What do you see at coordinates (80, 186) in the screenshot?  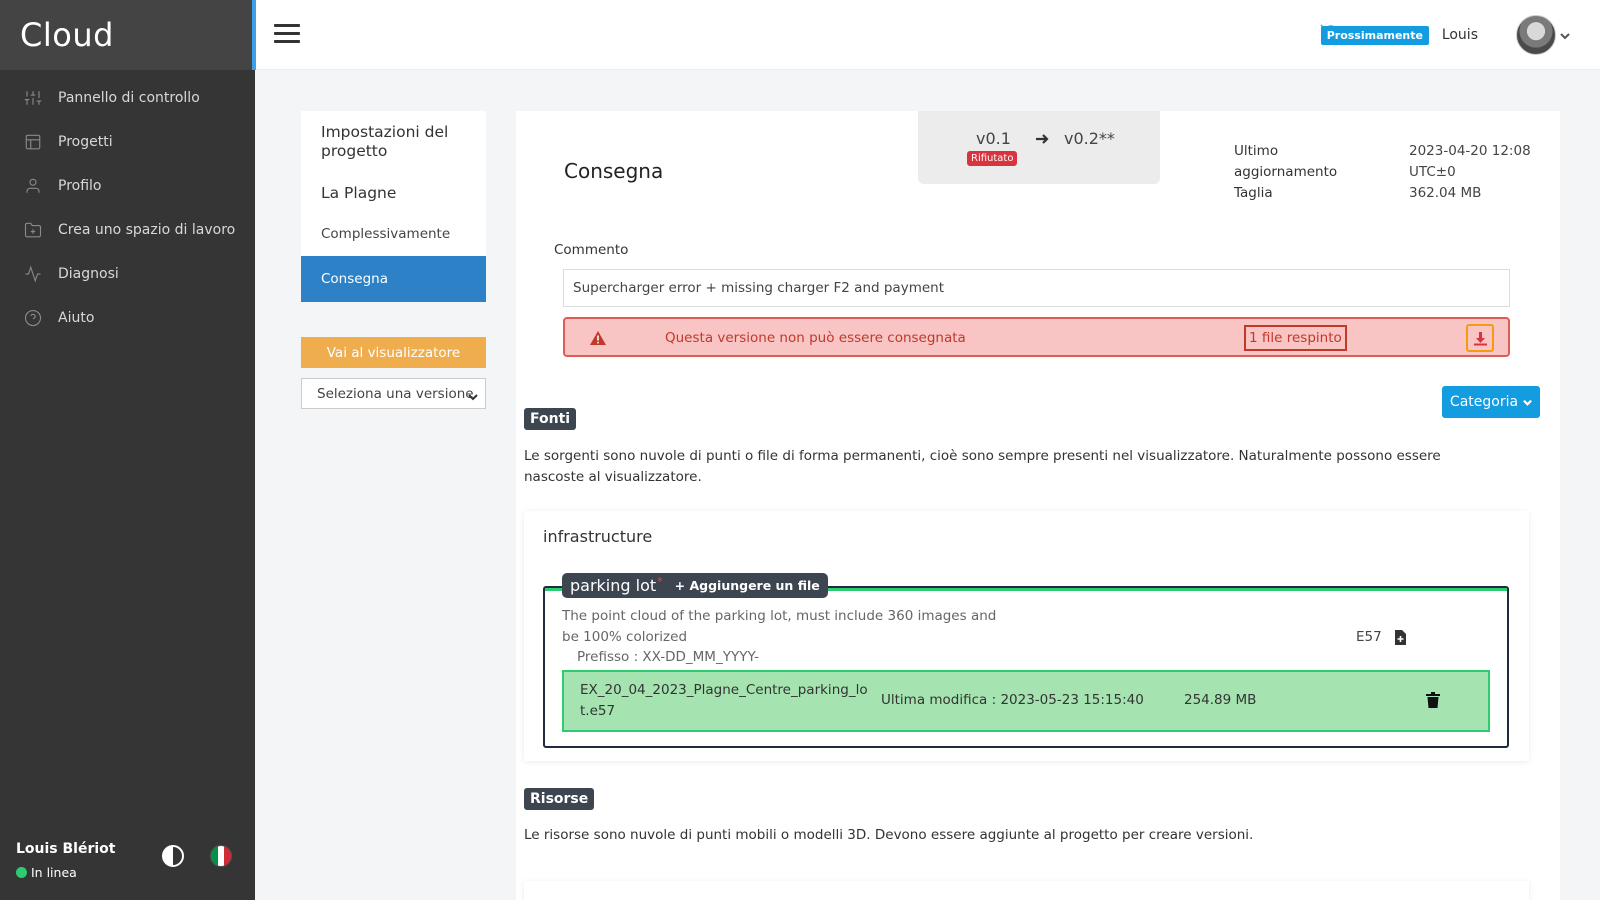 I see `sidebar-item-label: Profilo` at bounding box center [80, 186].